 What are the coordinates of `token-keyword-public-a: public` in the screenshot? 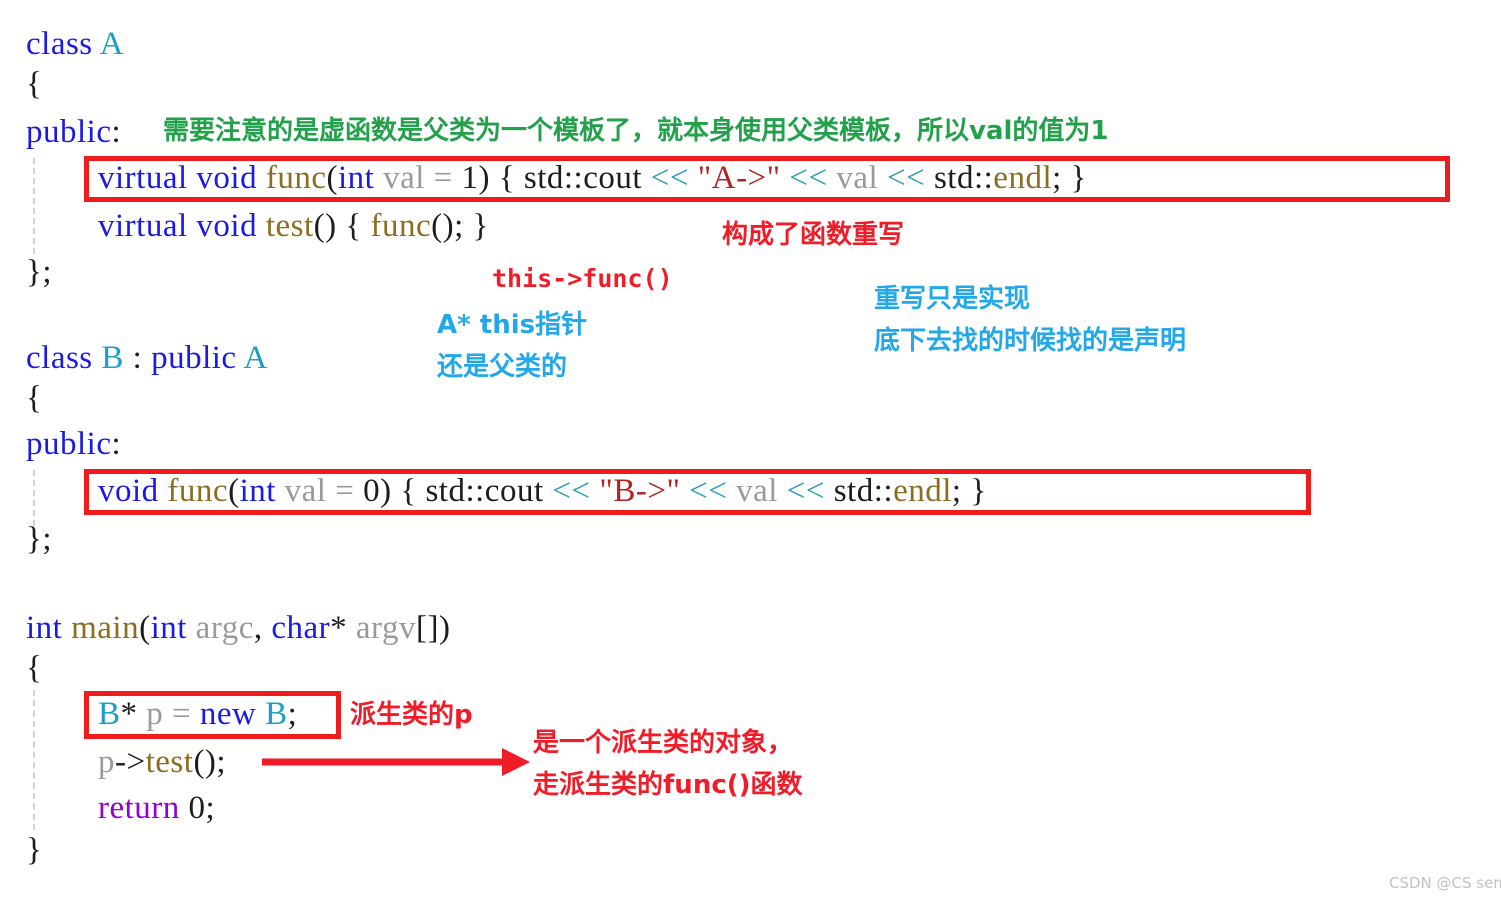 It's located at (69, 132).